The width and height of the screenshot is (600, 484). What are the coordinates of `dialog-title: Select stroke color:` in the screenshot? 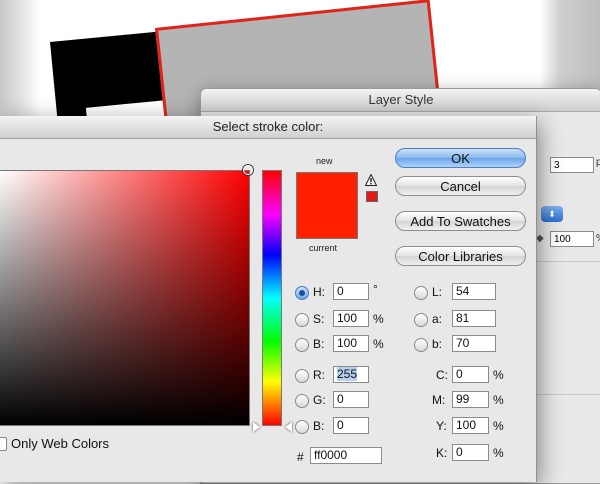 It's located at (268, 127).